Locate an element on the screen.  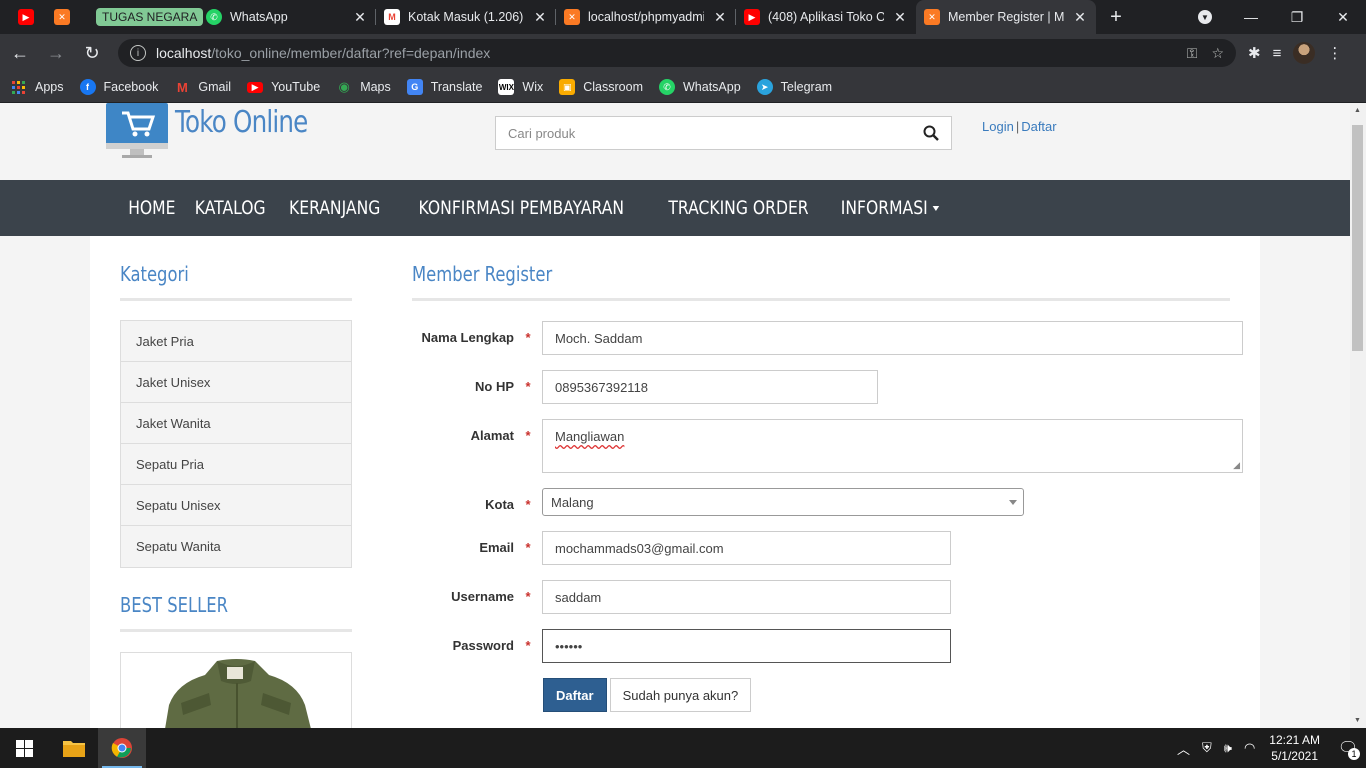
back-button: ← is located at coordinates (20, 53).